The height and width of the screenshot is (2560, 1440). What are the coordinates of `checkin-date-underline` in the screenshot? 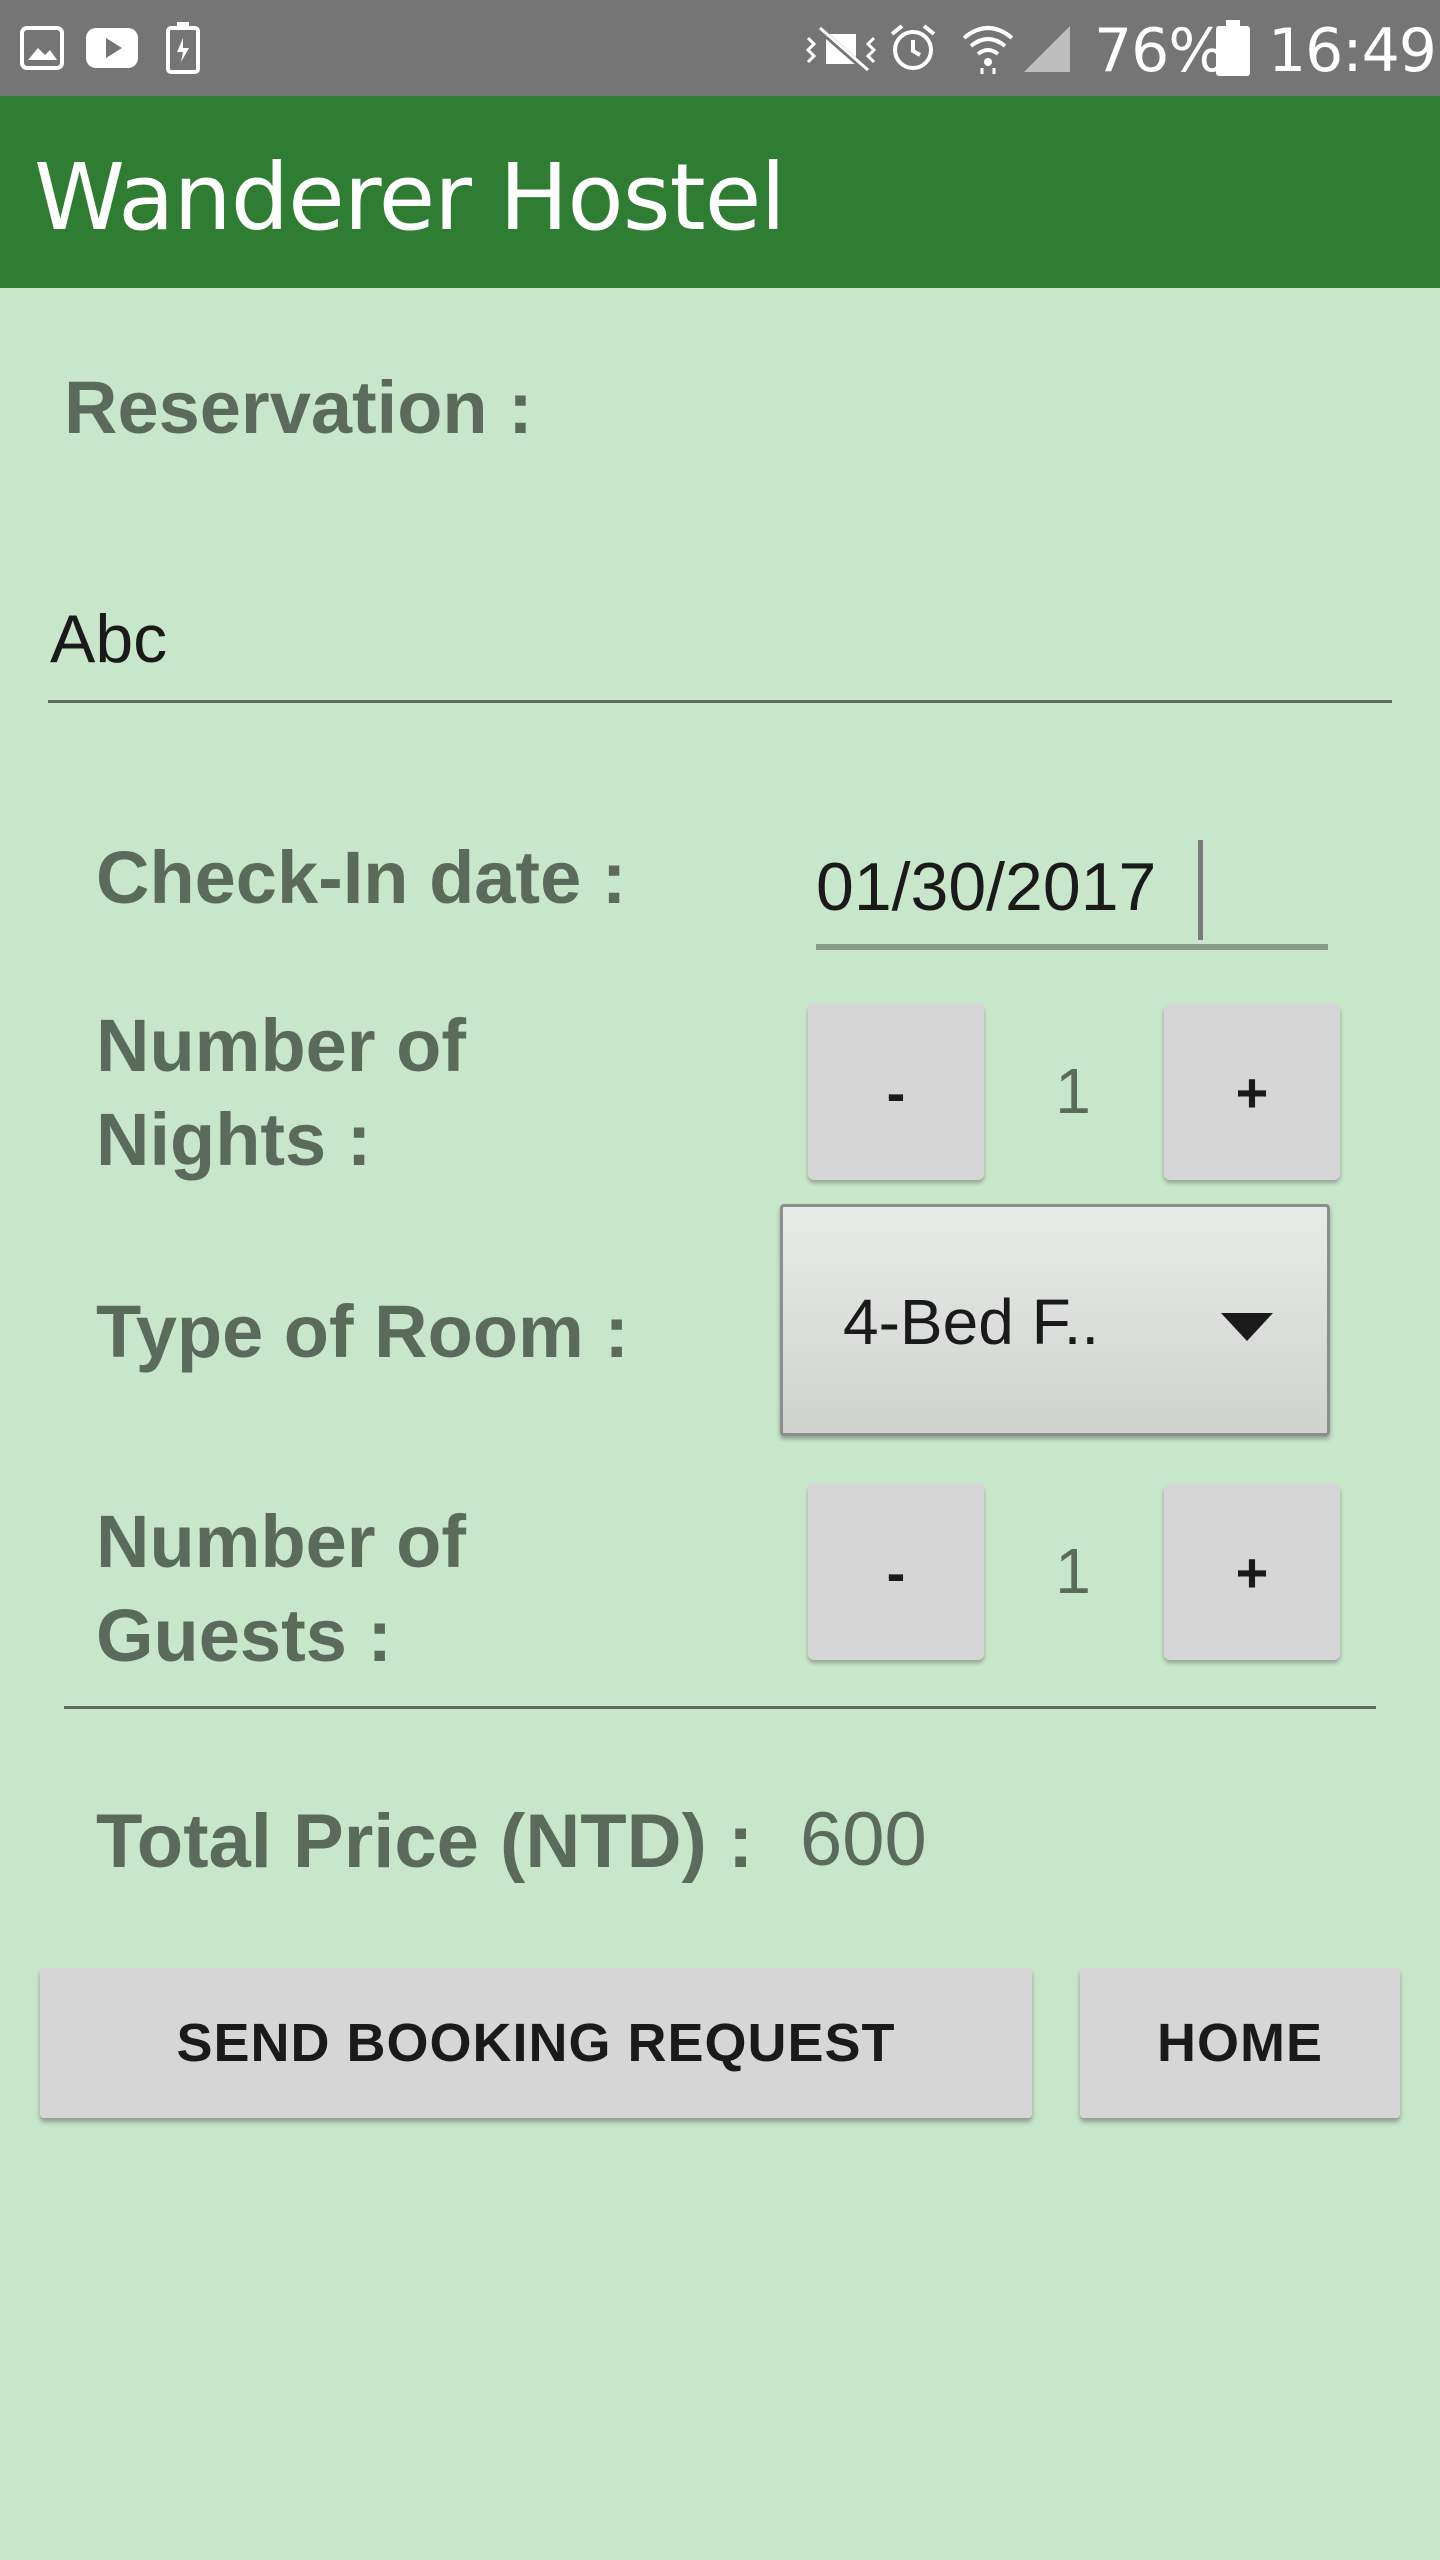 It's located at (1072, 947).